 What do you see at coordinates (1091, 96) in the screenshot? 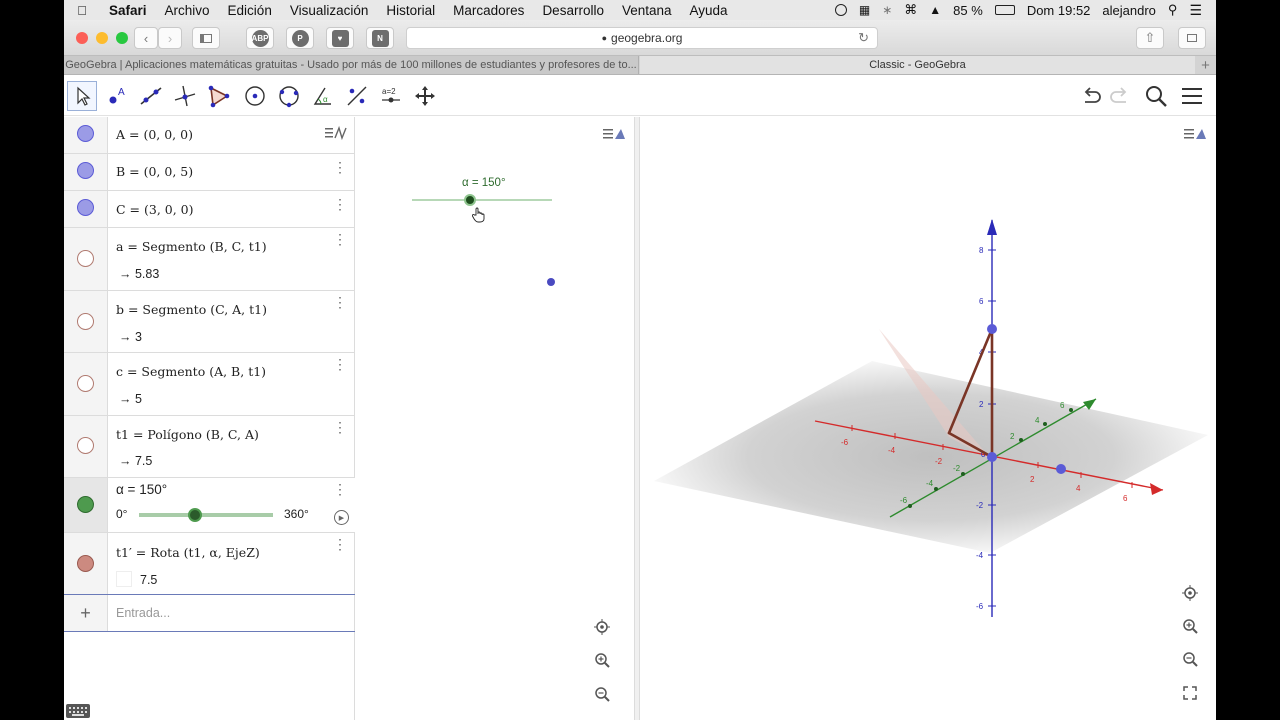
I see `undo-button` at bounding box center [1091, 96].